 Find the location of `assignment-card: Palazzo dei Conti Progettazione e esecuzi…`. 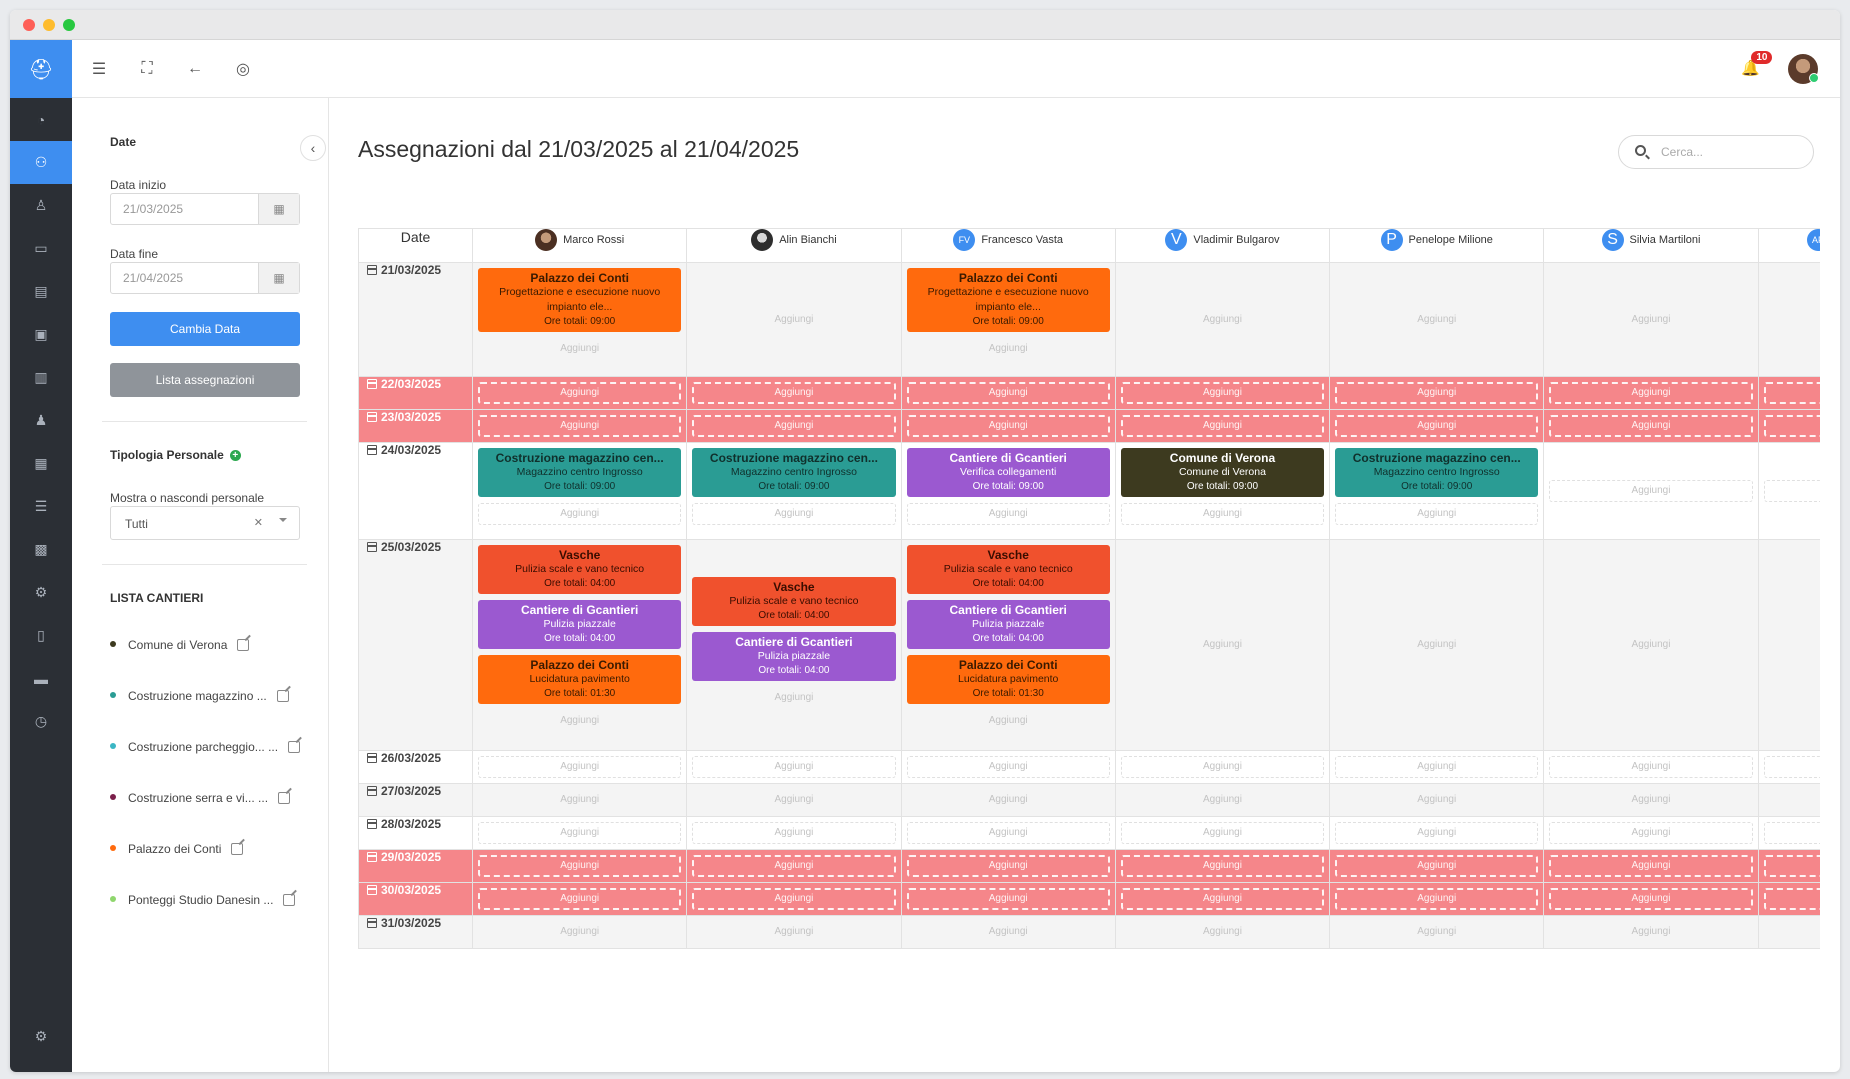

assignment-card: Palazzo dei Conti Progettazione e esecuzi… is located at coordinates (580, 300).